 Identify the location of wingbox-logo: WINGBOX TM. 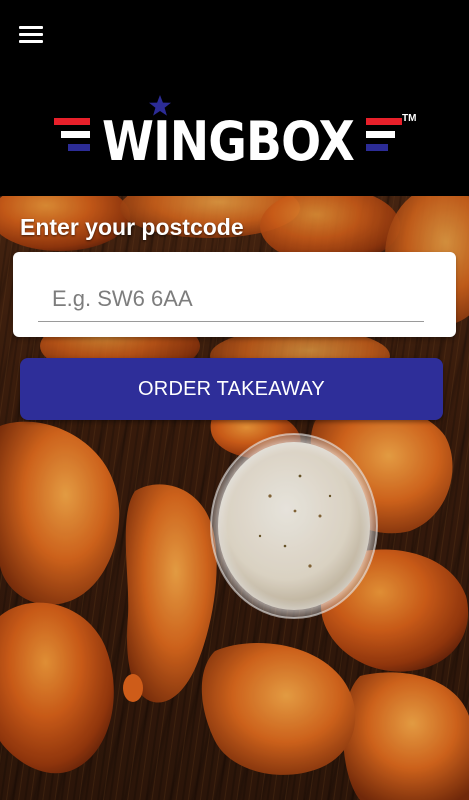
(235, 132).